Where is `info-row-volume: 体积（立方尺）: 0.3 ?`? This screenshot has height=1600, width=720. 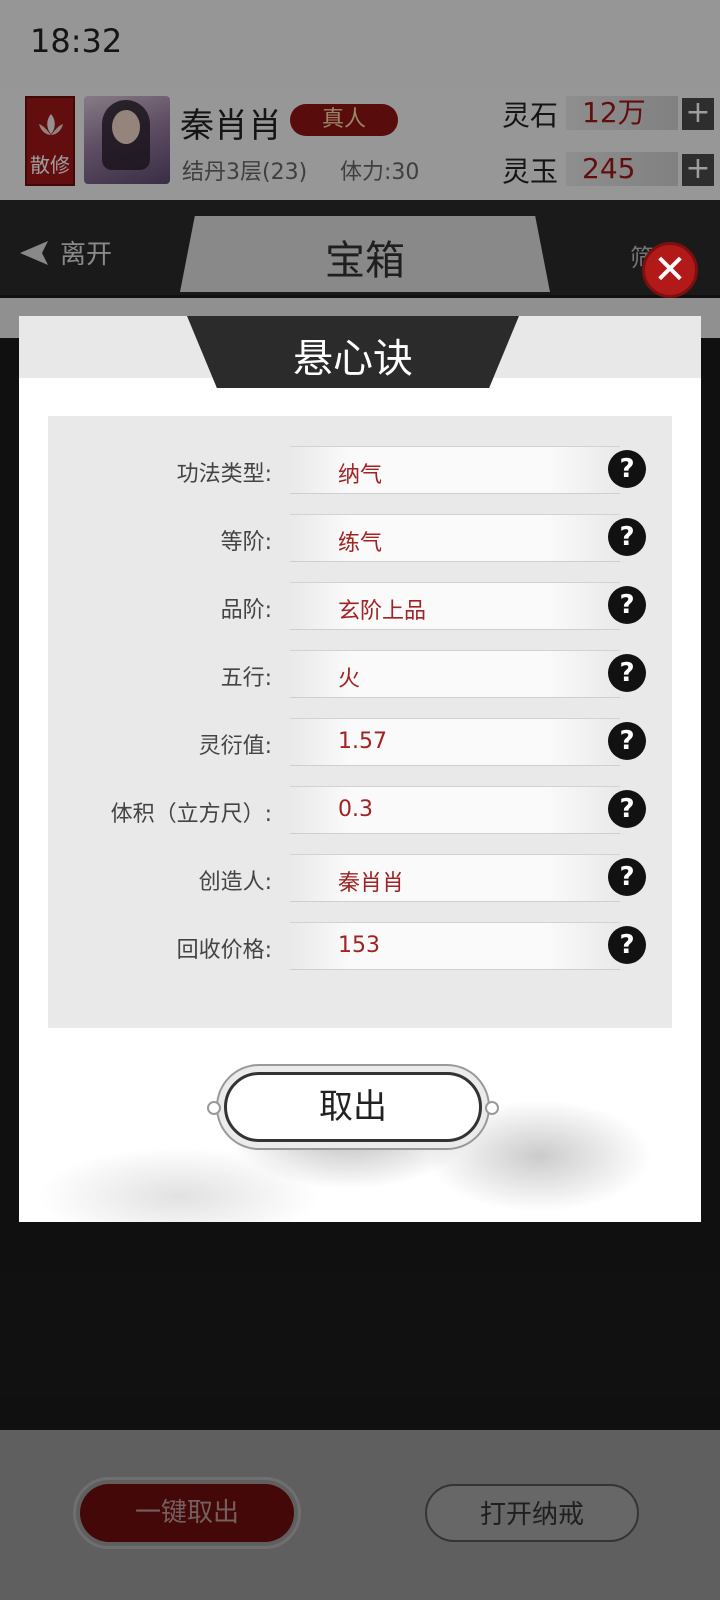
info-row-volume: 体积（立方尺）: 0.3 ? is located at coordinates (360, 810).